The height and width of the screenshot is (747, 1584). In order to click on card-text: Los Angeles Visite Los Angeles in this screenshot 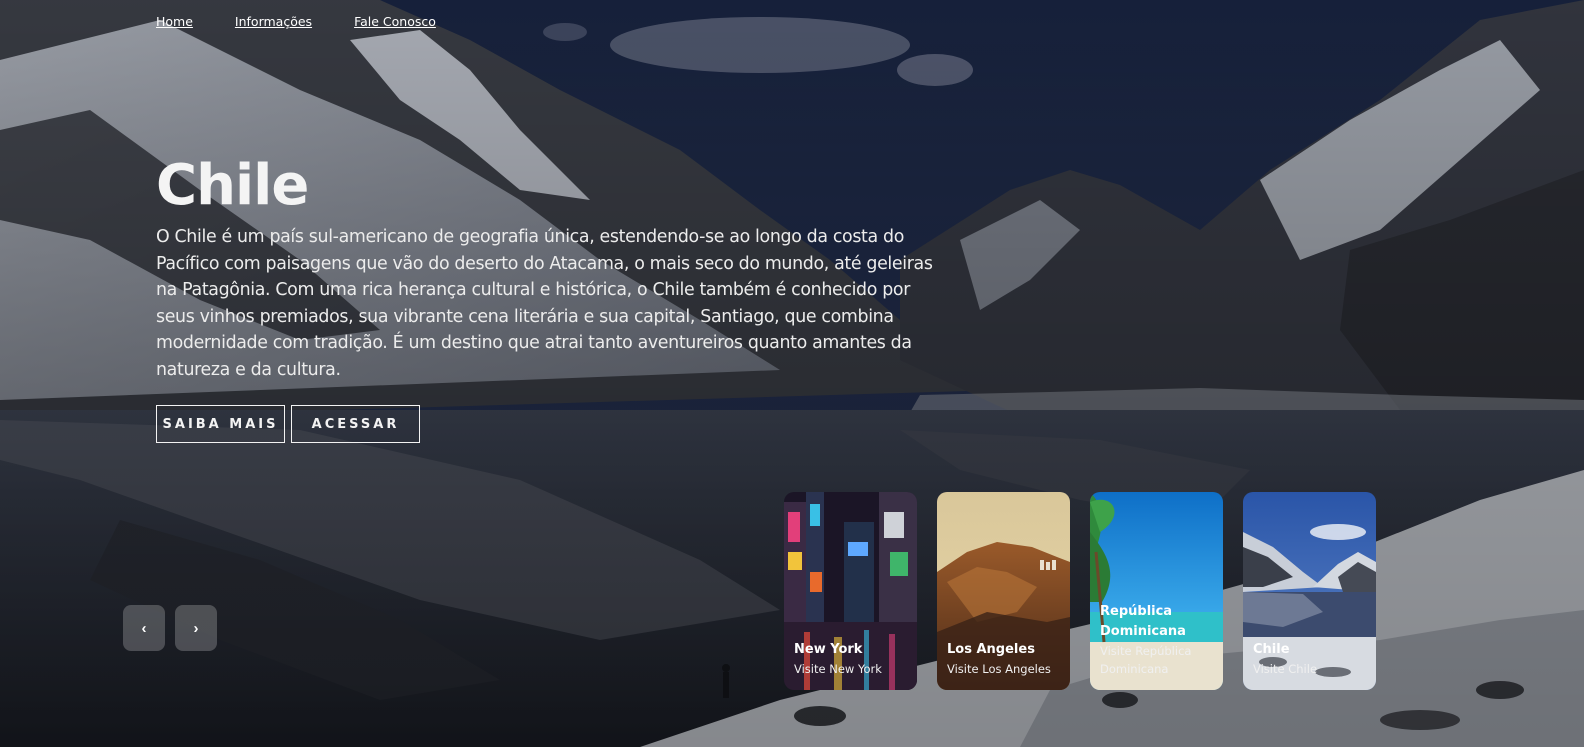, I will do `click(1005, 659)`.